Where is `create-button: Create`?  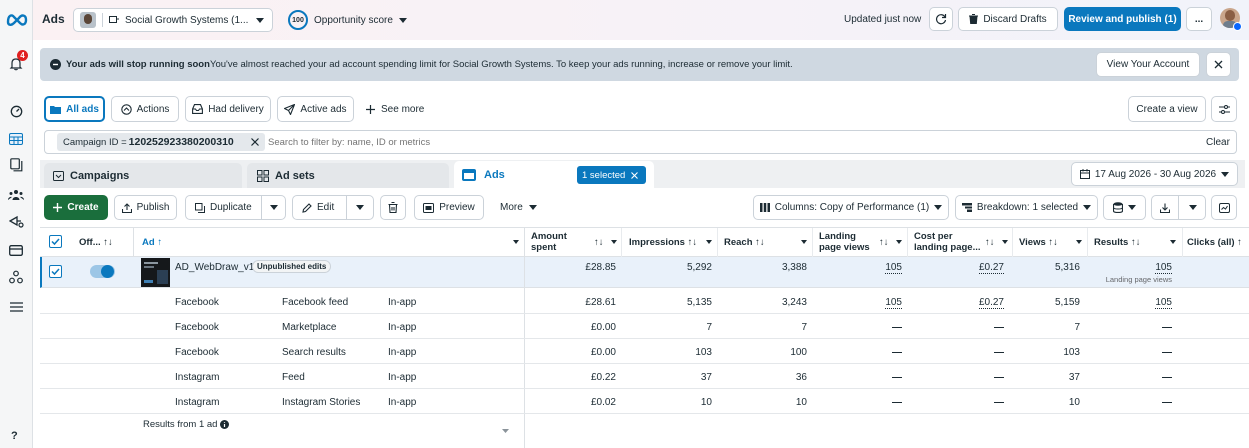 create-button: Create is located at coordinates (76, 207).